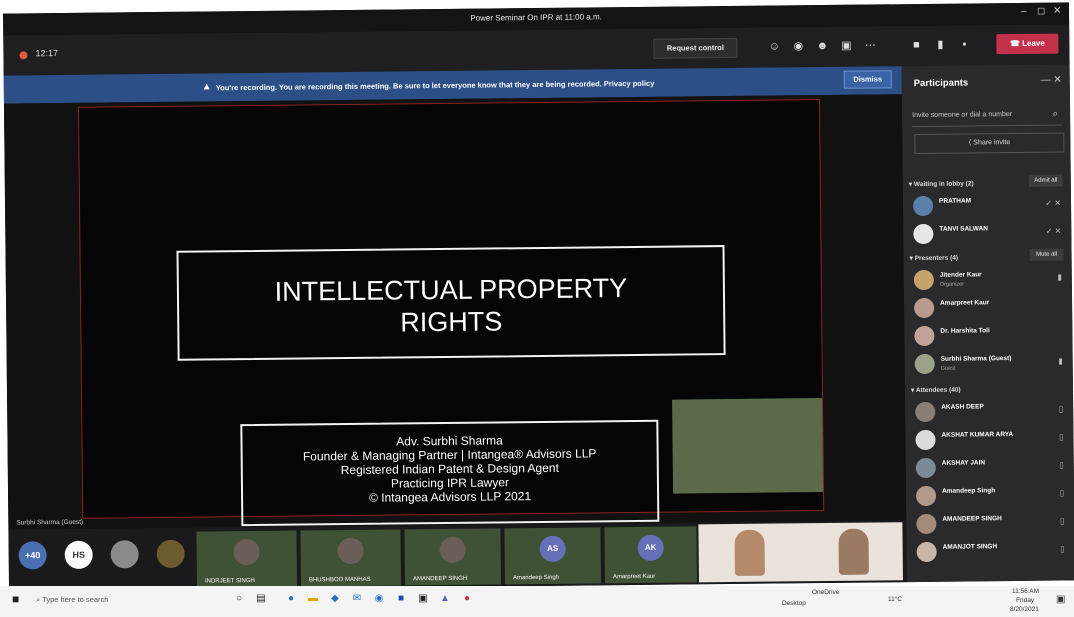 The height and width of the screenshot is (617, 1074). I want to click on participant-tile: AS Amandeep Singh, so click(553, 556).